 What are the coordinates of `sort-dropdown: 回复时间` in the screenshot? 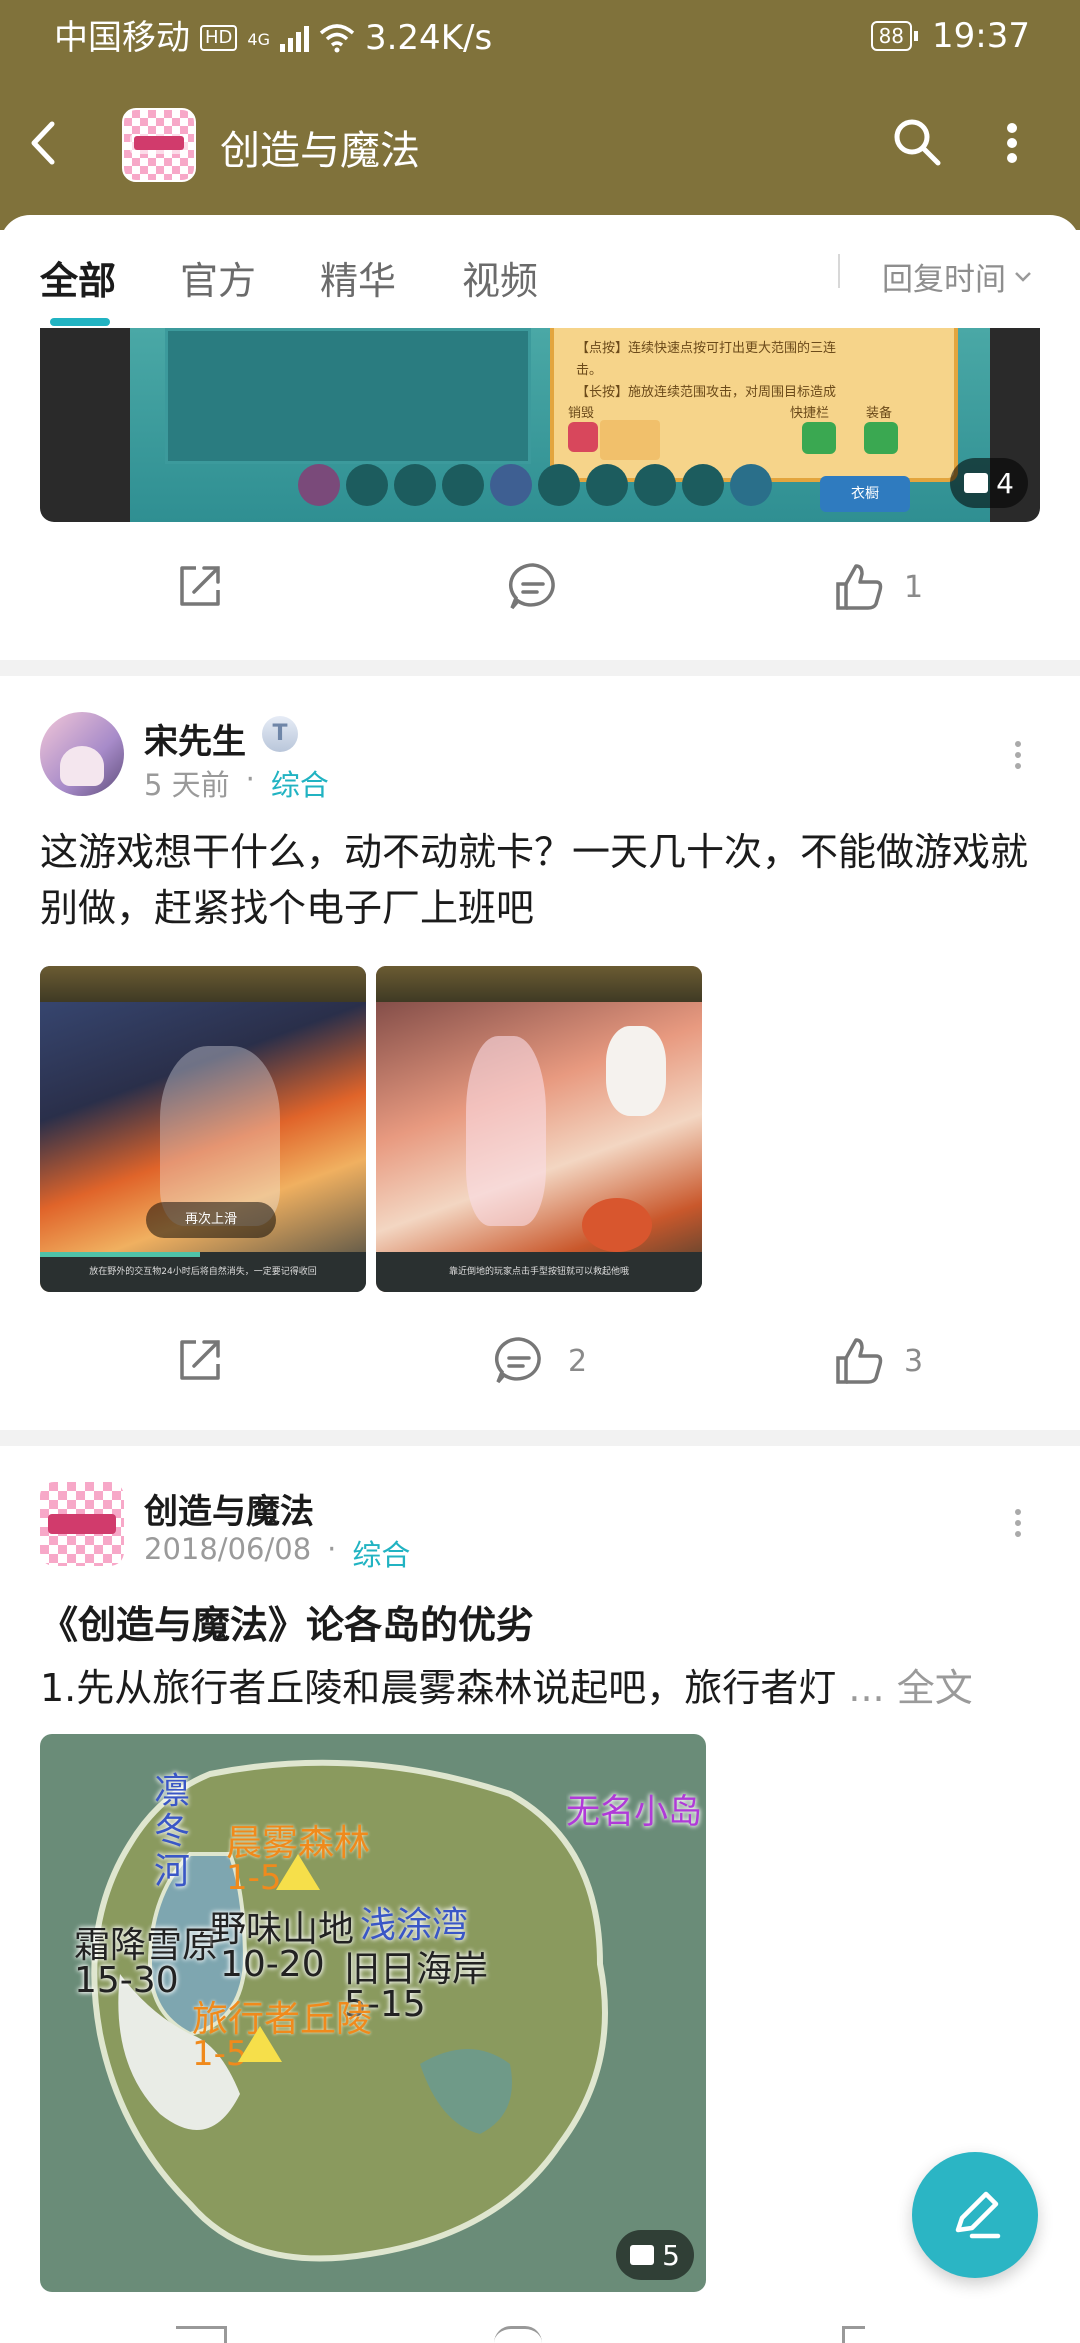 It's located at (957, 276).